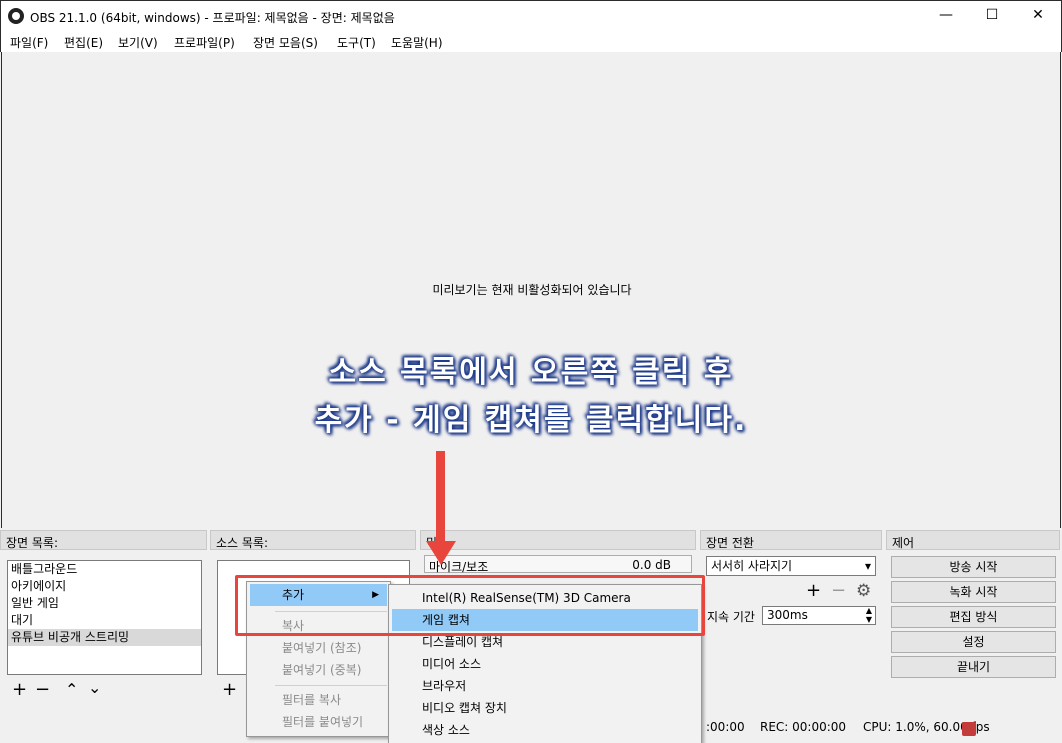 The image size is (1062, 743). Describe the element at coordinates (531, 372) in the screenshot. I see `annotation-line-1: 소스 목록에서 오른쪽 클릭 후` at that location.